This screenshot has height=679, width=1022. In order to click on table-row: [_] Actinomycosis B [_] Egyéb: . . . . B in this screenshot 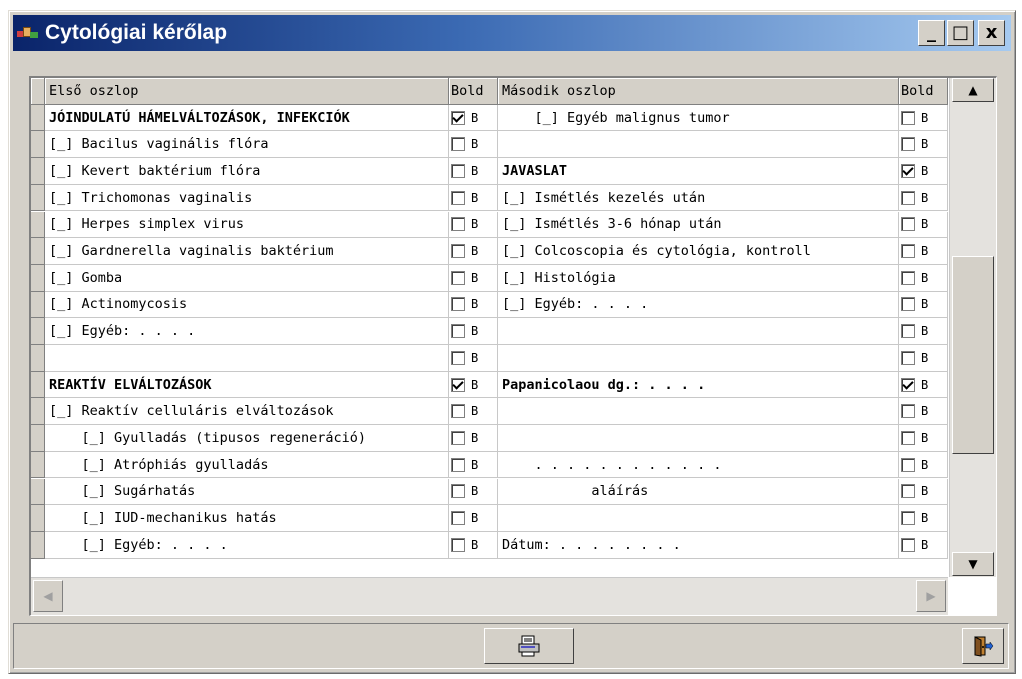, I will do `click(489, 305)`.